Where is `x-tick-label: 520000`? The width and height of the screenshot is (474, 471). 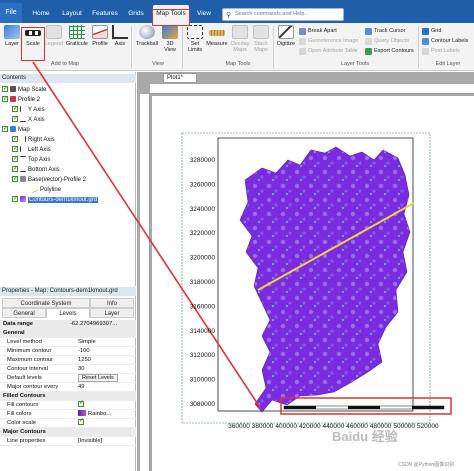 x-tick-label: 520000 is located at coordinates (428, 426).